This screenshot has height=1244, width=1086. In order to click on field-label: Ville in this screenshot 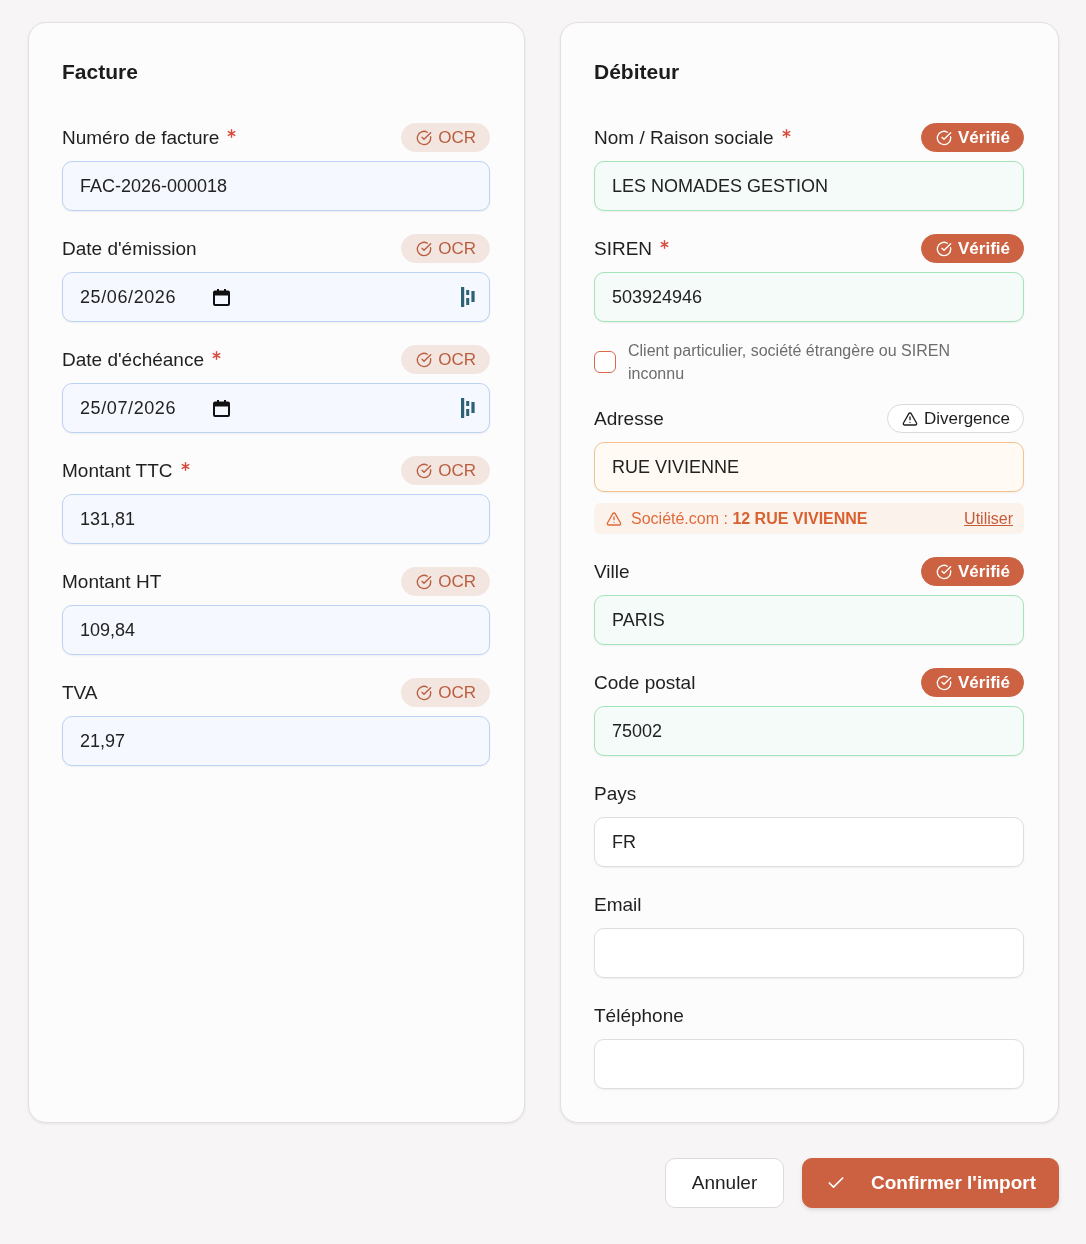, I will do `click(612, 571)`.